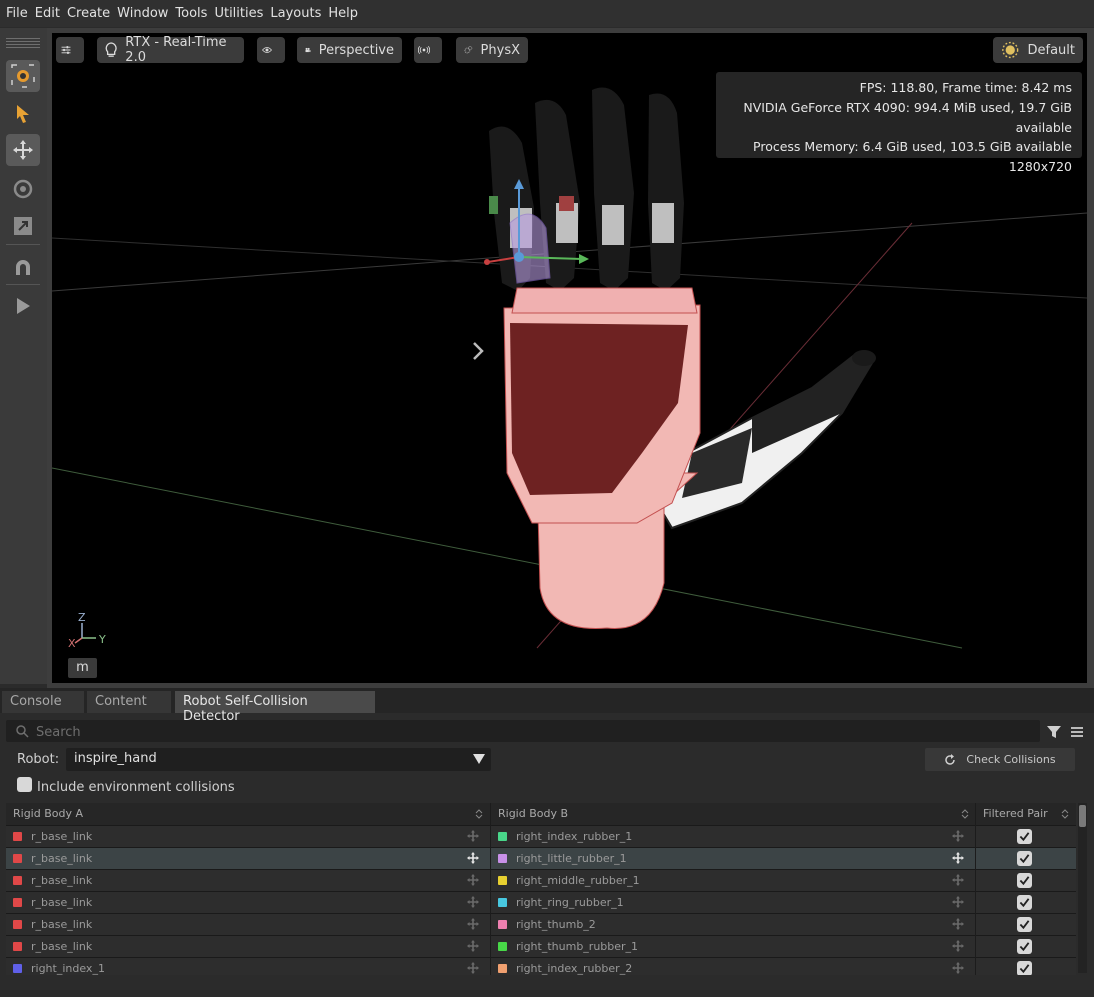 The image size is (1094, 997). I want to click on sun-icon, so click(1010, 50).